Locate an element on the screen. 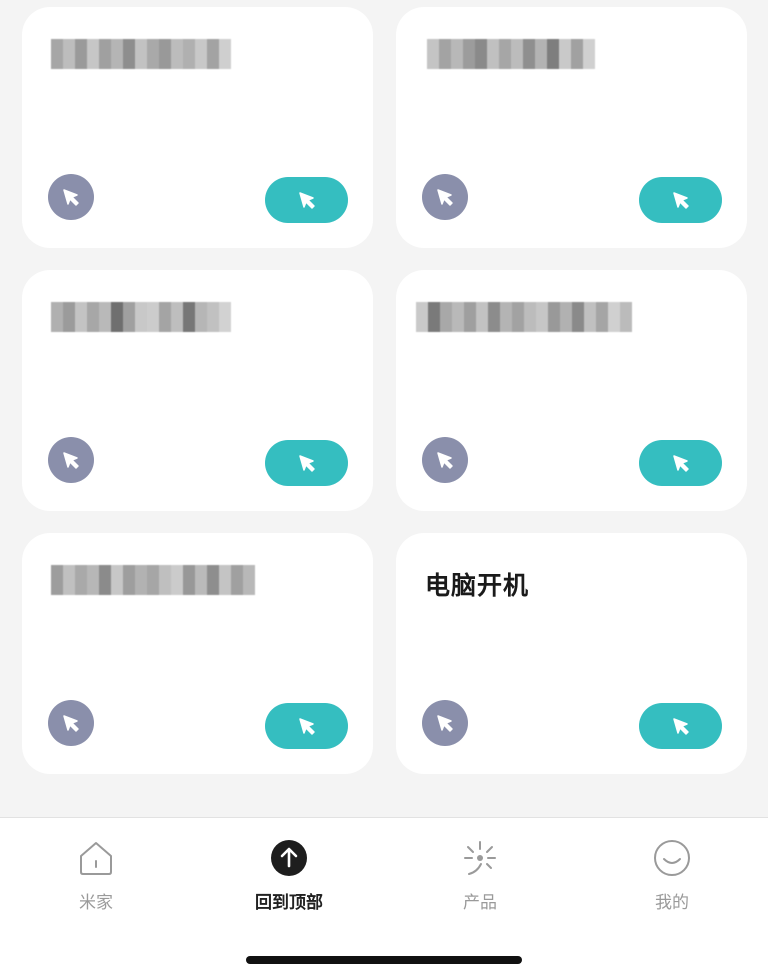 Image resolution: width=768 pixels, height=980 pixels. tab-home: 米家 is located at coordinates (96, 878).